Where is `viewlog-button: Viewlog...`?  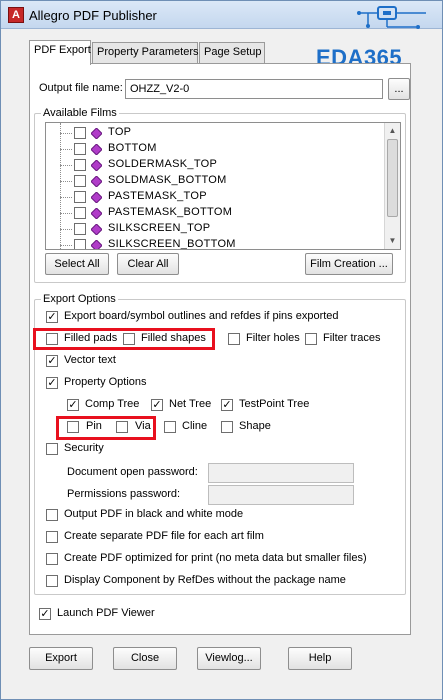 viewlog-button: Viewlog... is located at coordinates (229, 658).